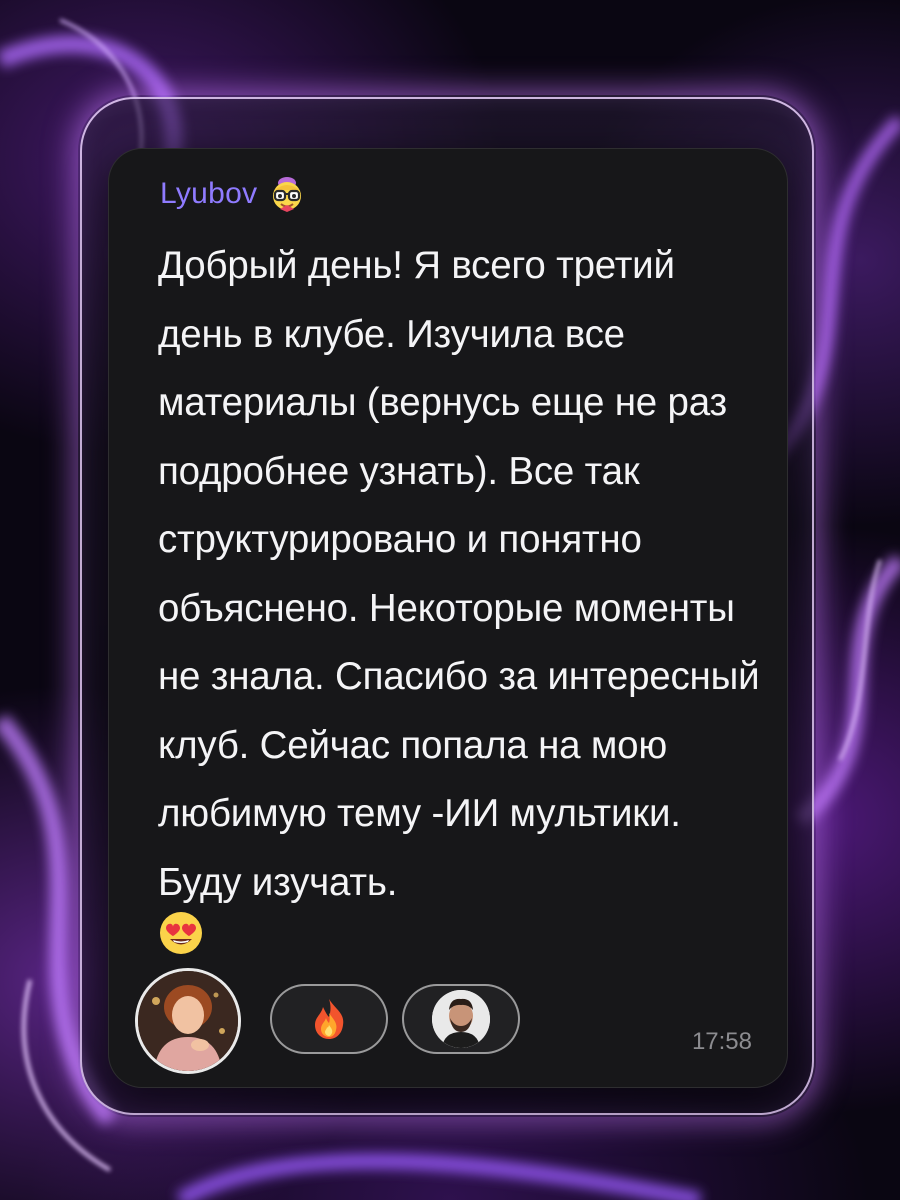 Image resolution: width=900 pixels, height=1200 pixels. I want to click on man-avatar, so click(461, 1019).